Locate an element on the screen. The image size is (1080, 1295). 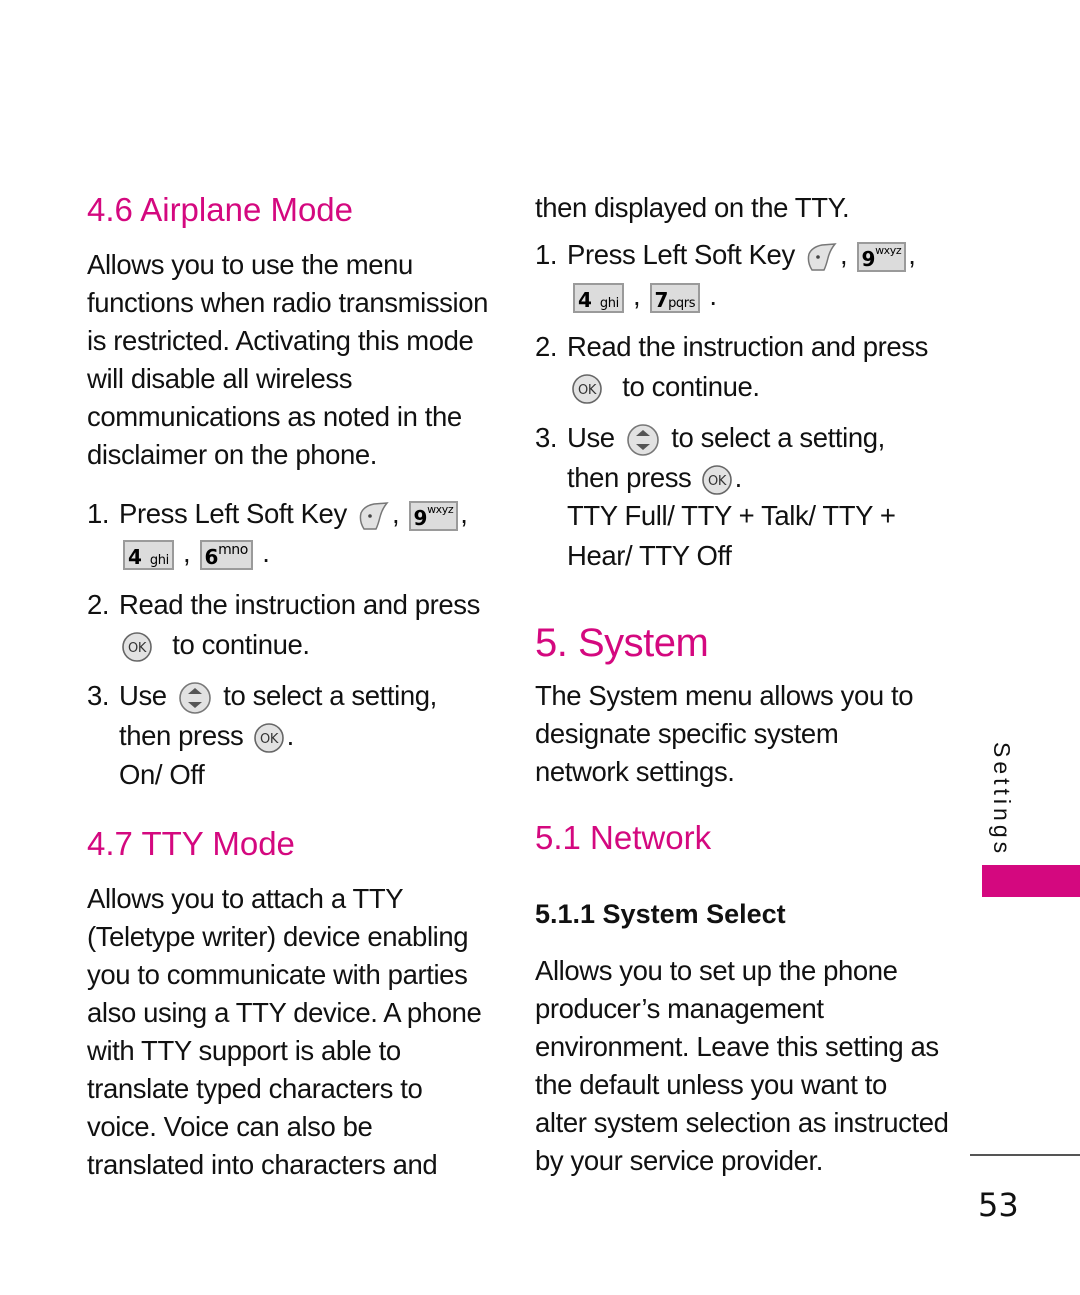
step-text: then press is located at coordinates (181, 735).